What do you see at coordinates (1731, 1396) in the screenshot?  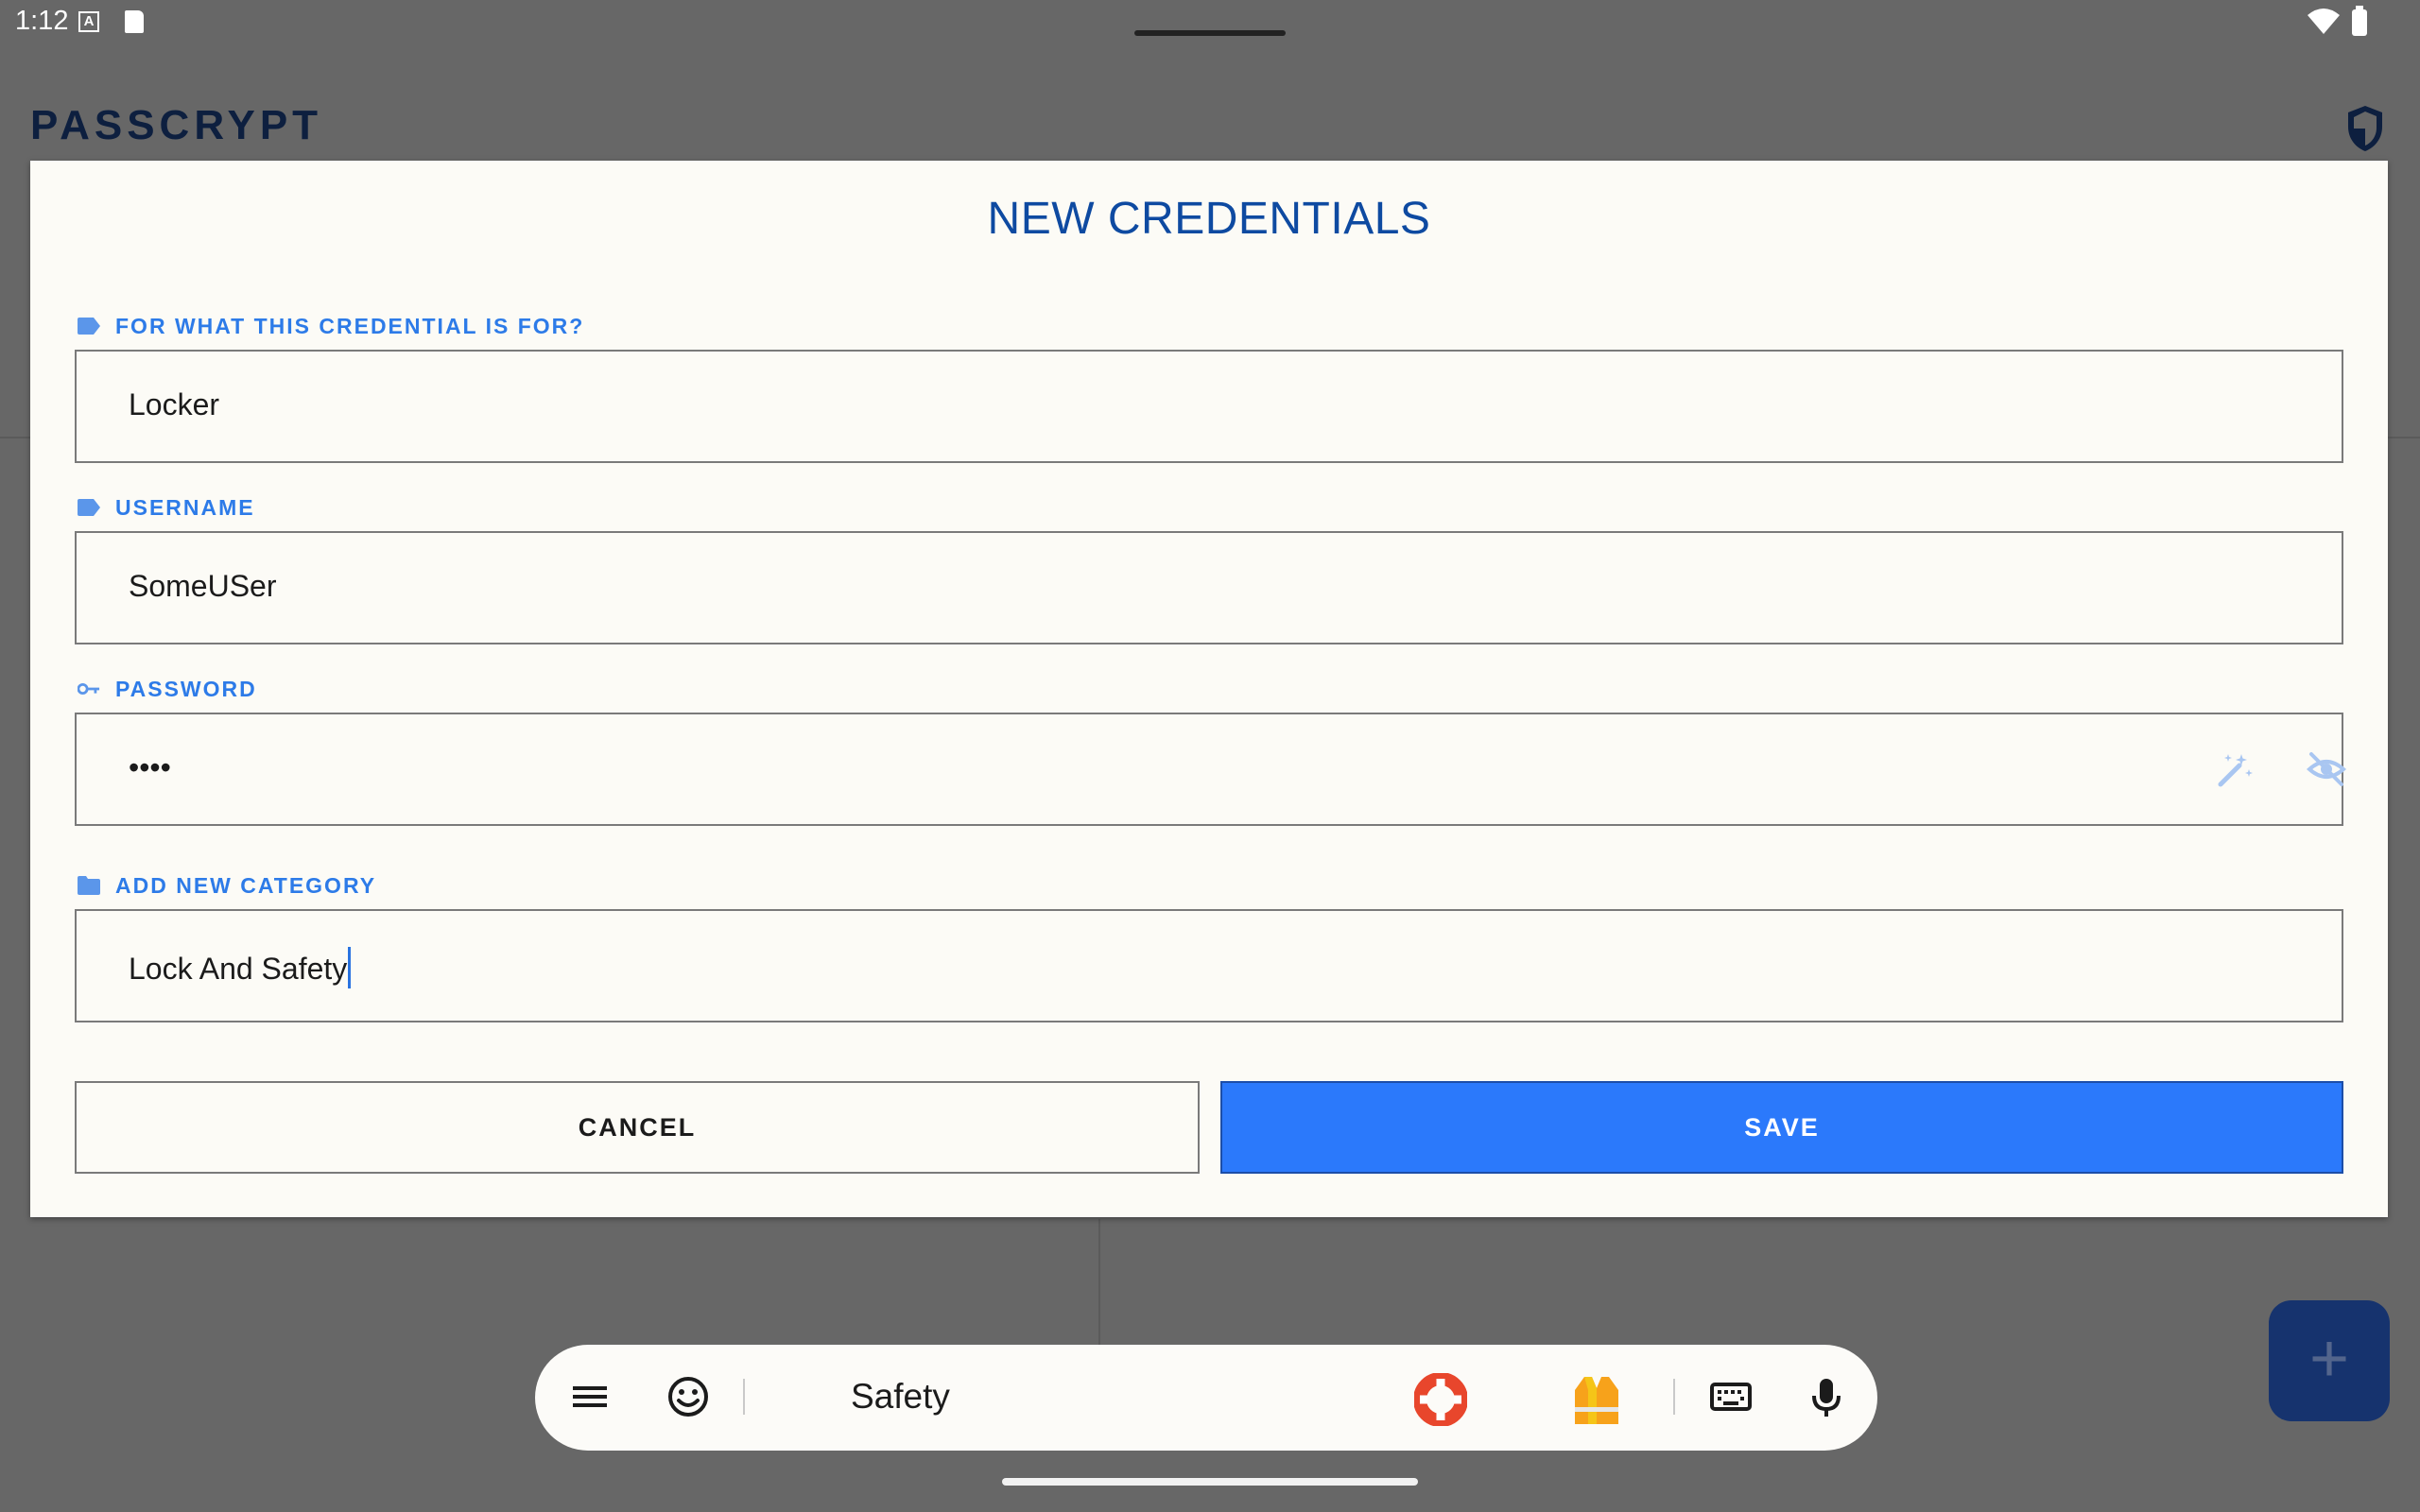 I see `keyboard-icon` at bounding box center [1731, 1396].